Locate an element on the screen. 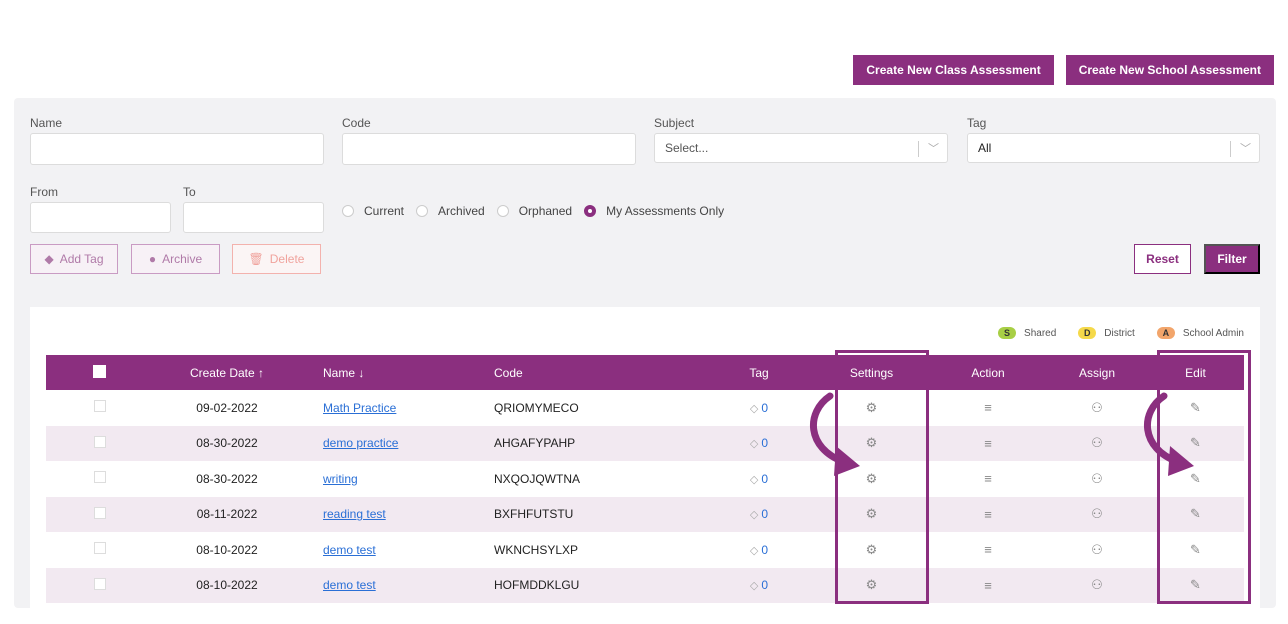 This screenshot has height=624, width=1288. curved-arrow-edit is located at coordinates (1168, 434).